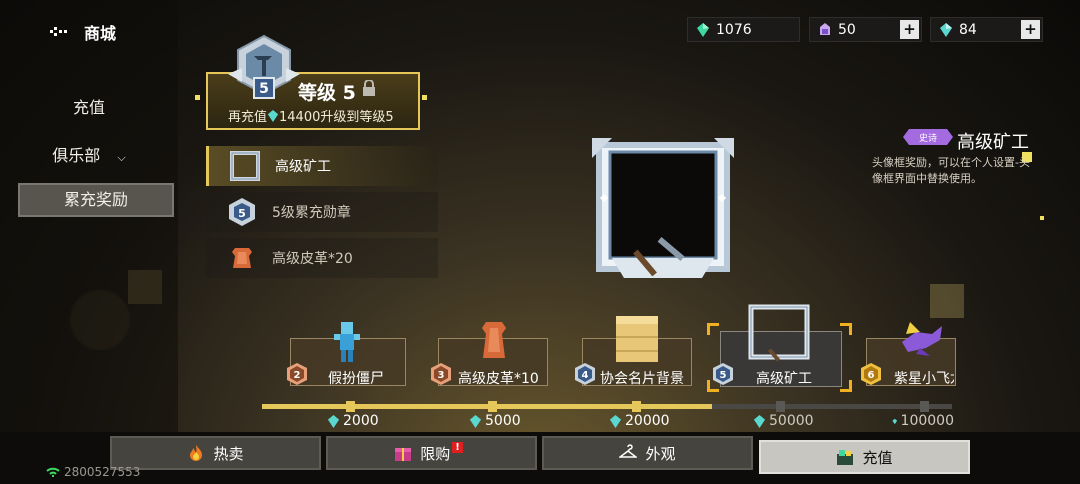 The height and width of the screenshot is (484, 1080). I want to click on sidebar-item-club: 俱乐部 ⌵, so click(89, 154).